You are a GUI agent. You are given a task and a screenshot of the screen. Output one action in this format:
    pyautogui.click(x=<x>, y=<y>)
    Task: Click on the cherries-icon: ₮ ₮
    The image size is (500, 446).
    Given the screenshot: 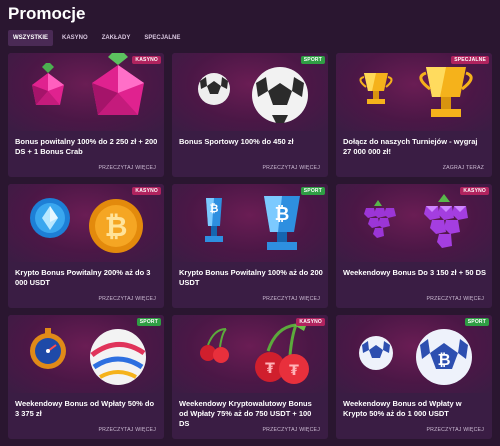 What is the action you would take?
    pyautogui.click(x=254, y=352)
    